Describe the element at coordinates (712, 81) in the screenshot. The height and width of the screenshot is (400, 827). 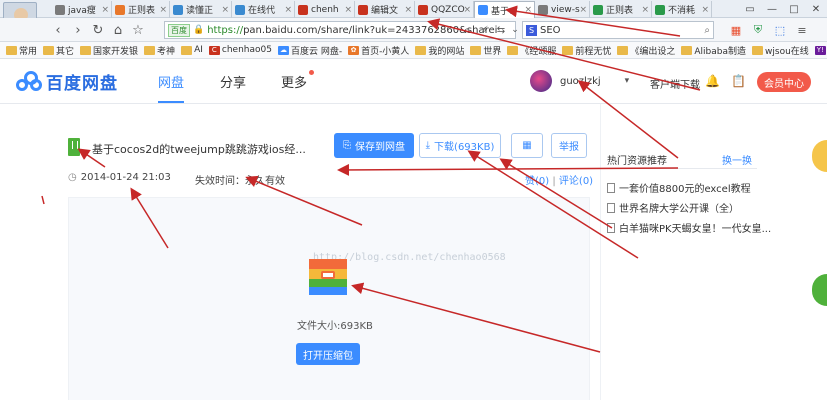
I see `bell-icon: 🔔` at that location.